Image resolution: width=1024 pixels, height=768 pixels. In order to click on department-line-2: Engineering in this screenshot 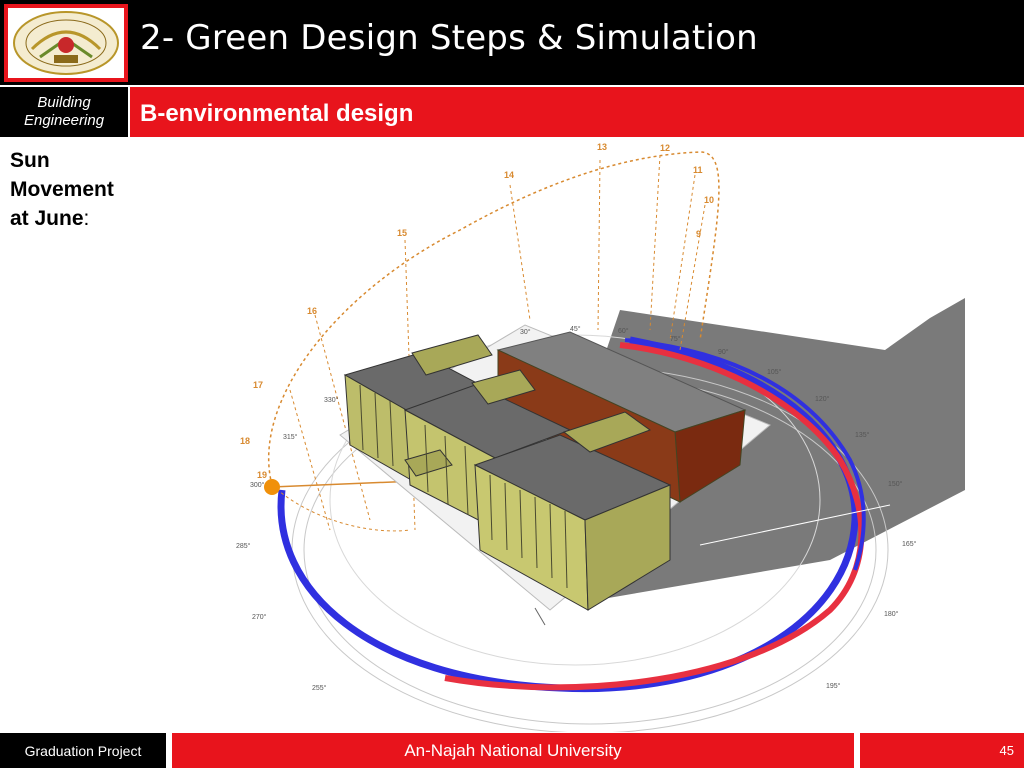, I will do `click(64, 120)`.